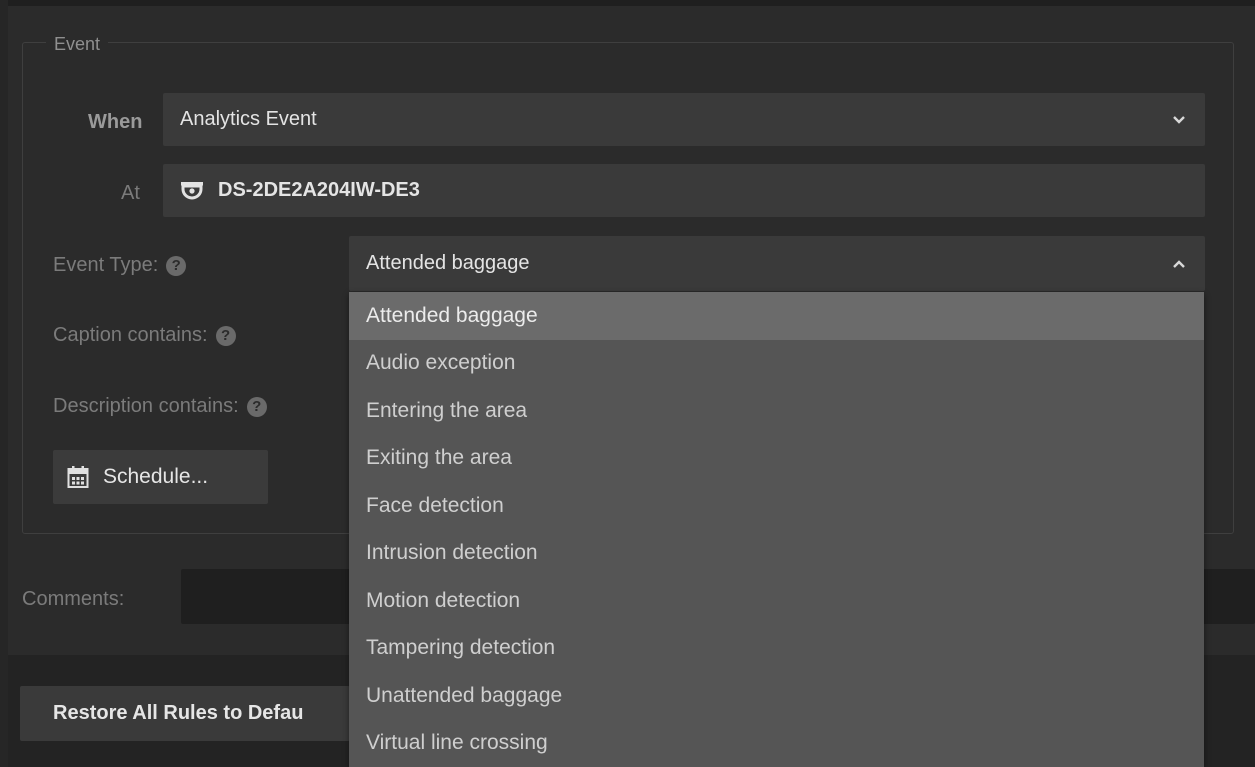  I want to click on description-label: Description contains:?, so click(160, 406).